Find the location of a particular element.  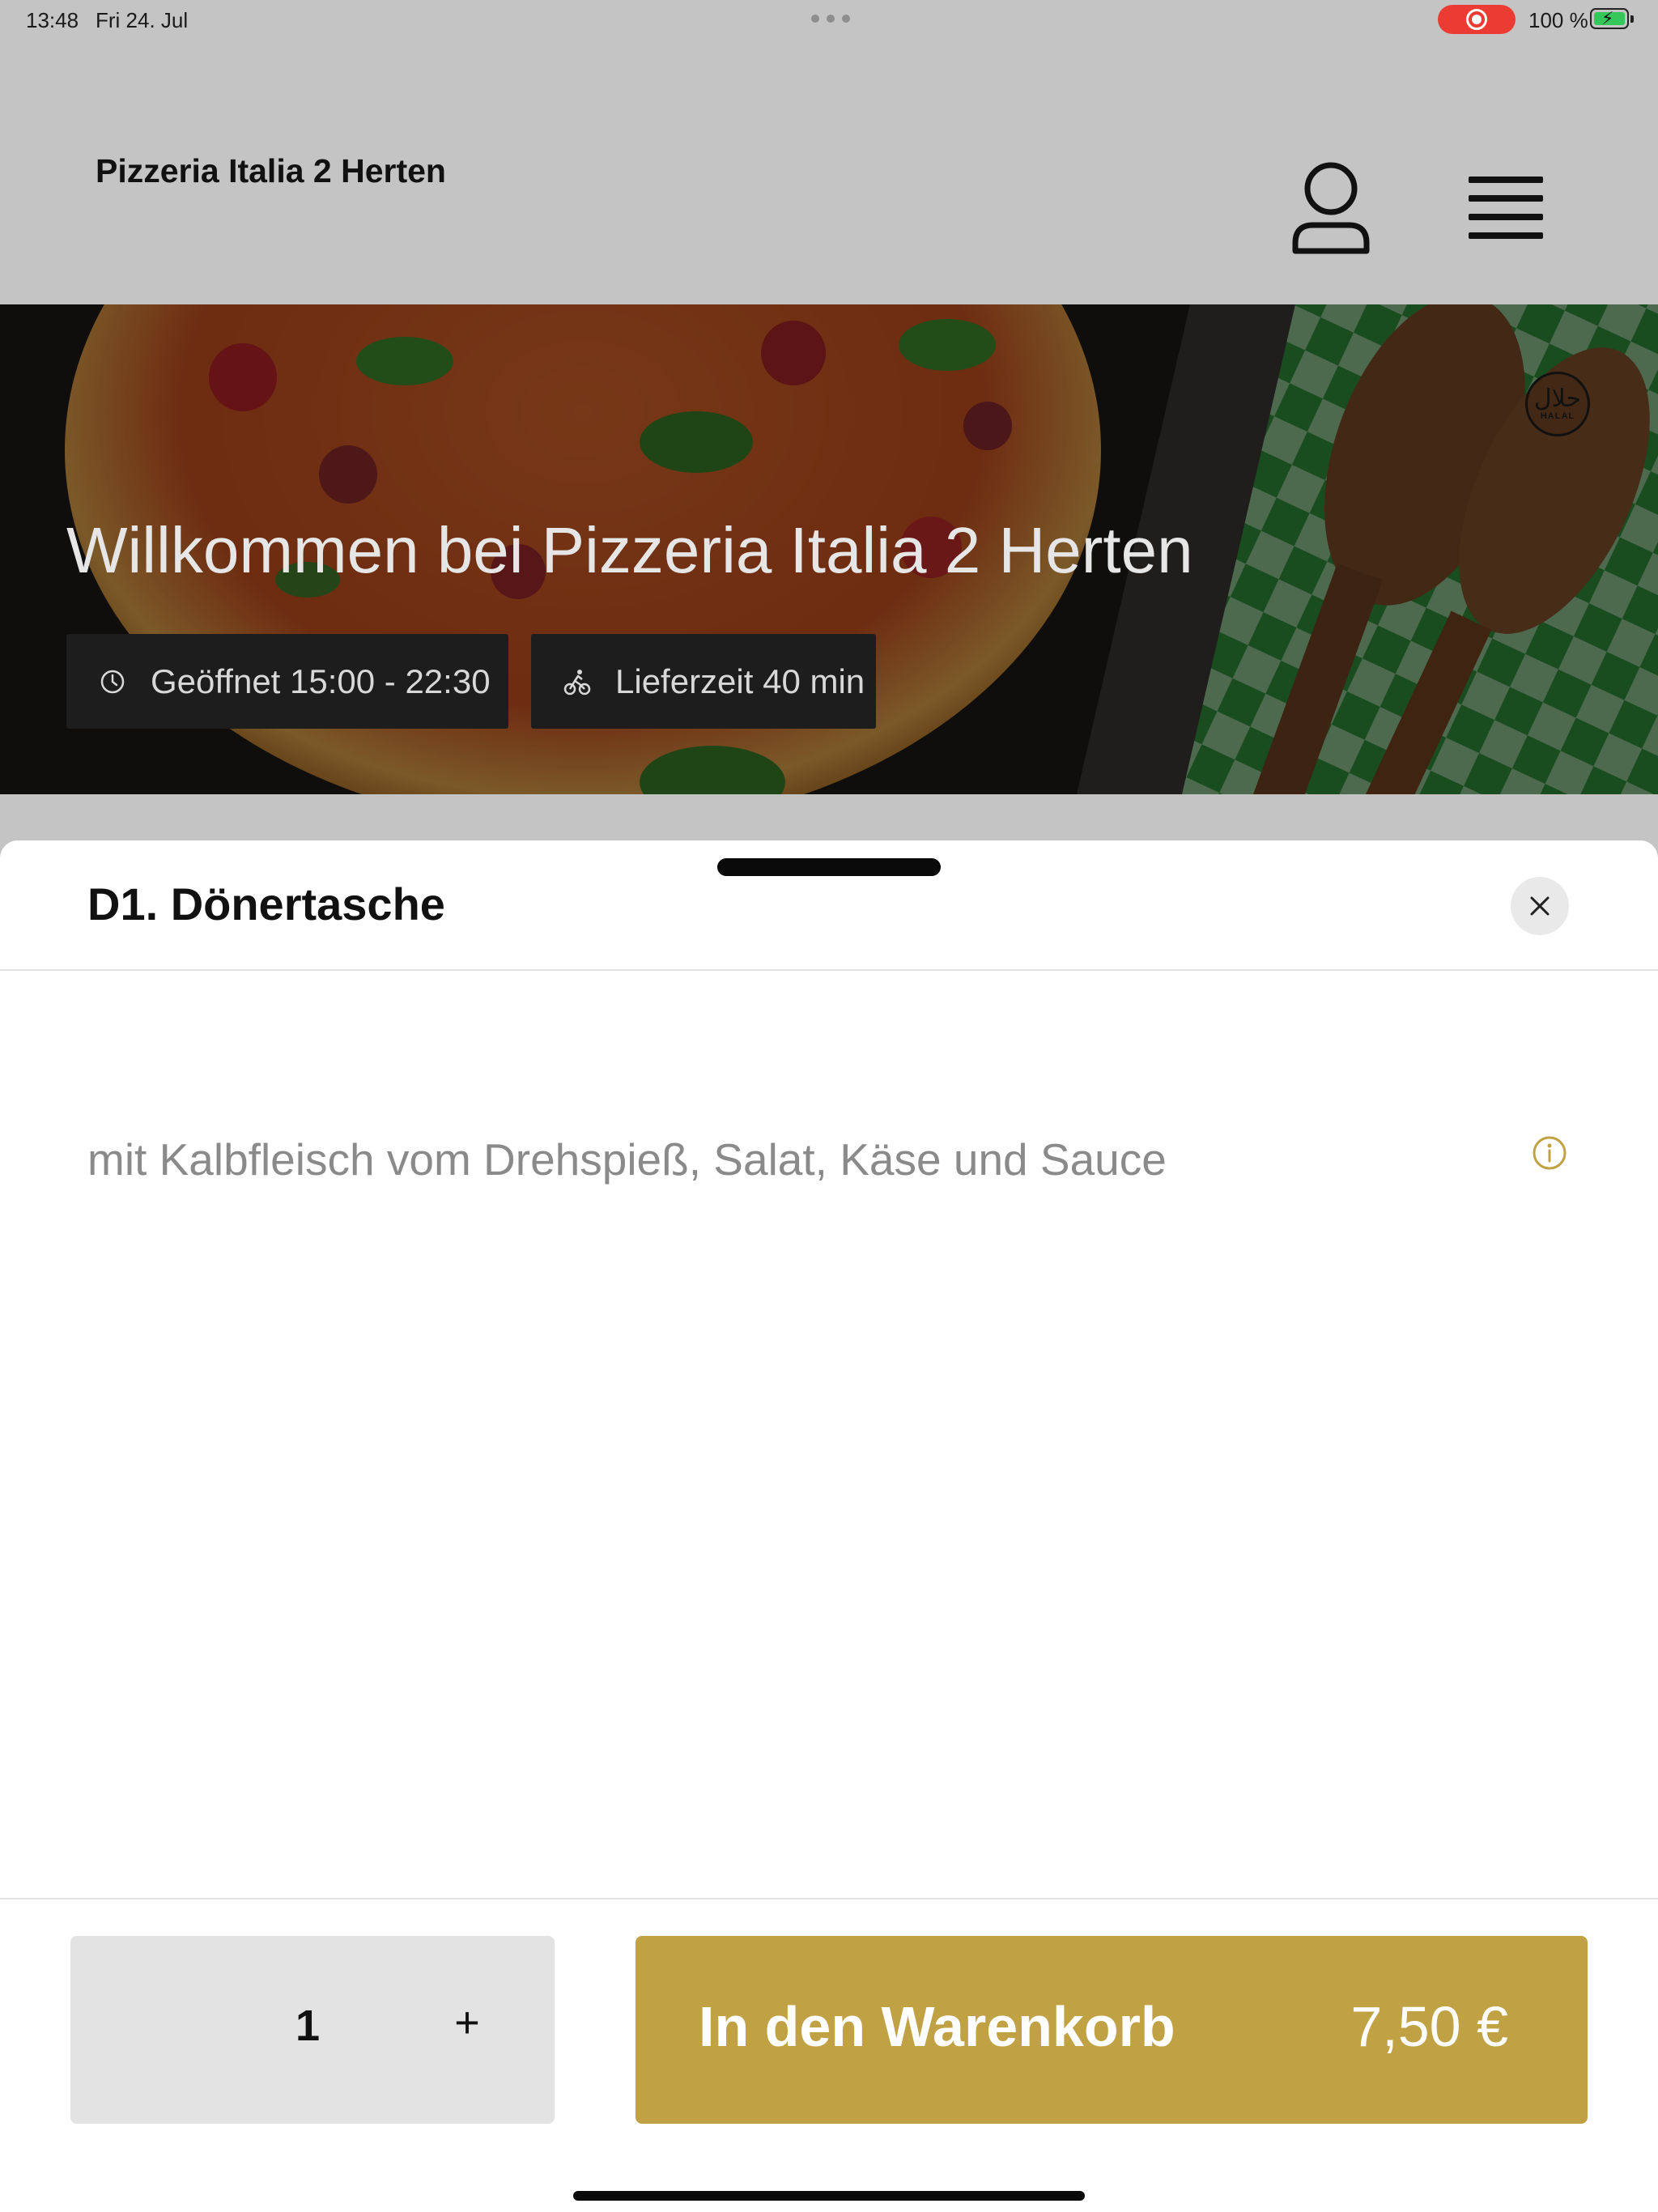

footer-divider is located at coordinates (829, 1898).